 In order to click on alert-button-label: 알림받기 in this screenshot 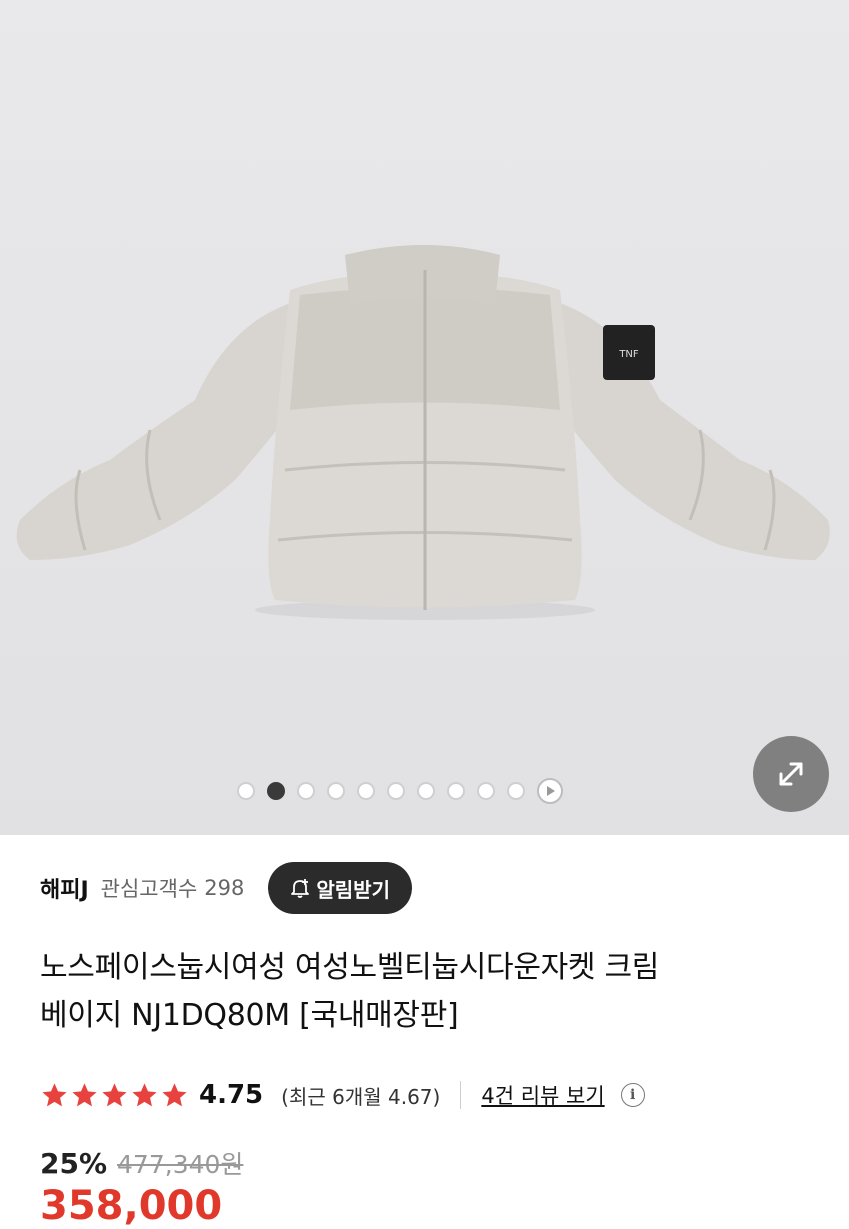, I will do `click(353, 889)`.